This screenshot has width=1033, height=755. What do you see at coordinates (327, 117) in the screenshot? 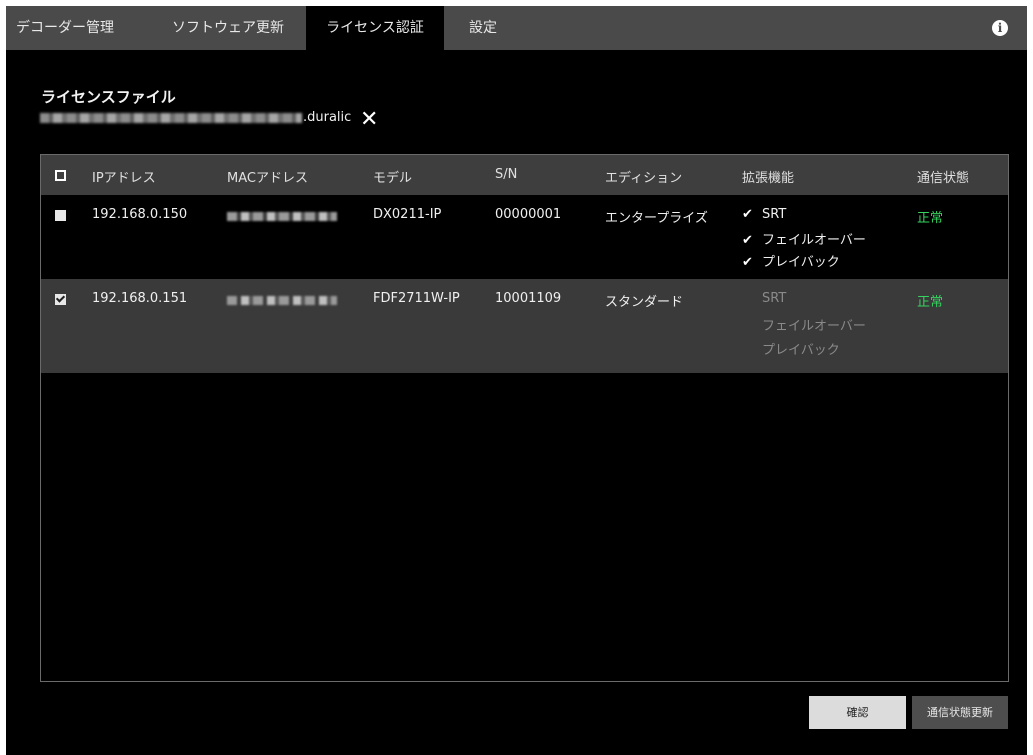
I see `license-file-suffix: .duralic` at bounding box center [327, 117].